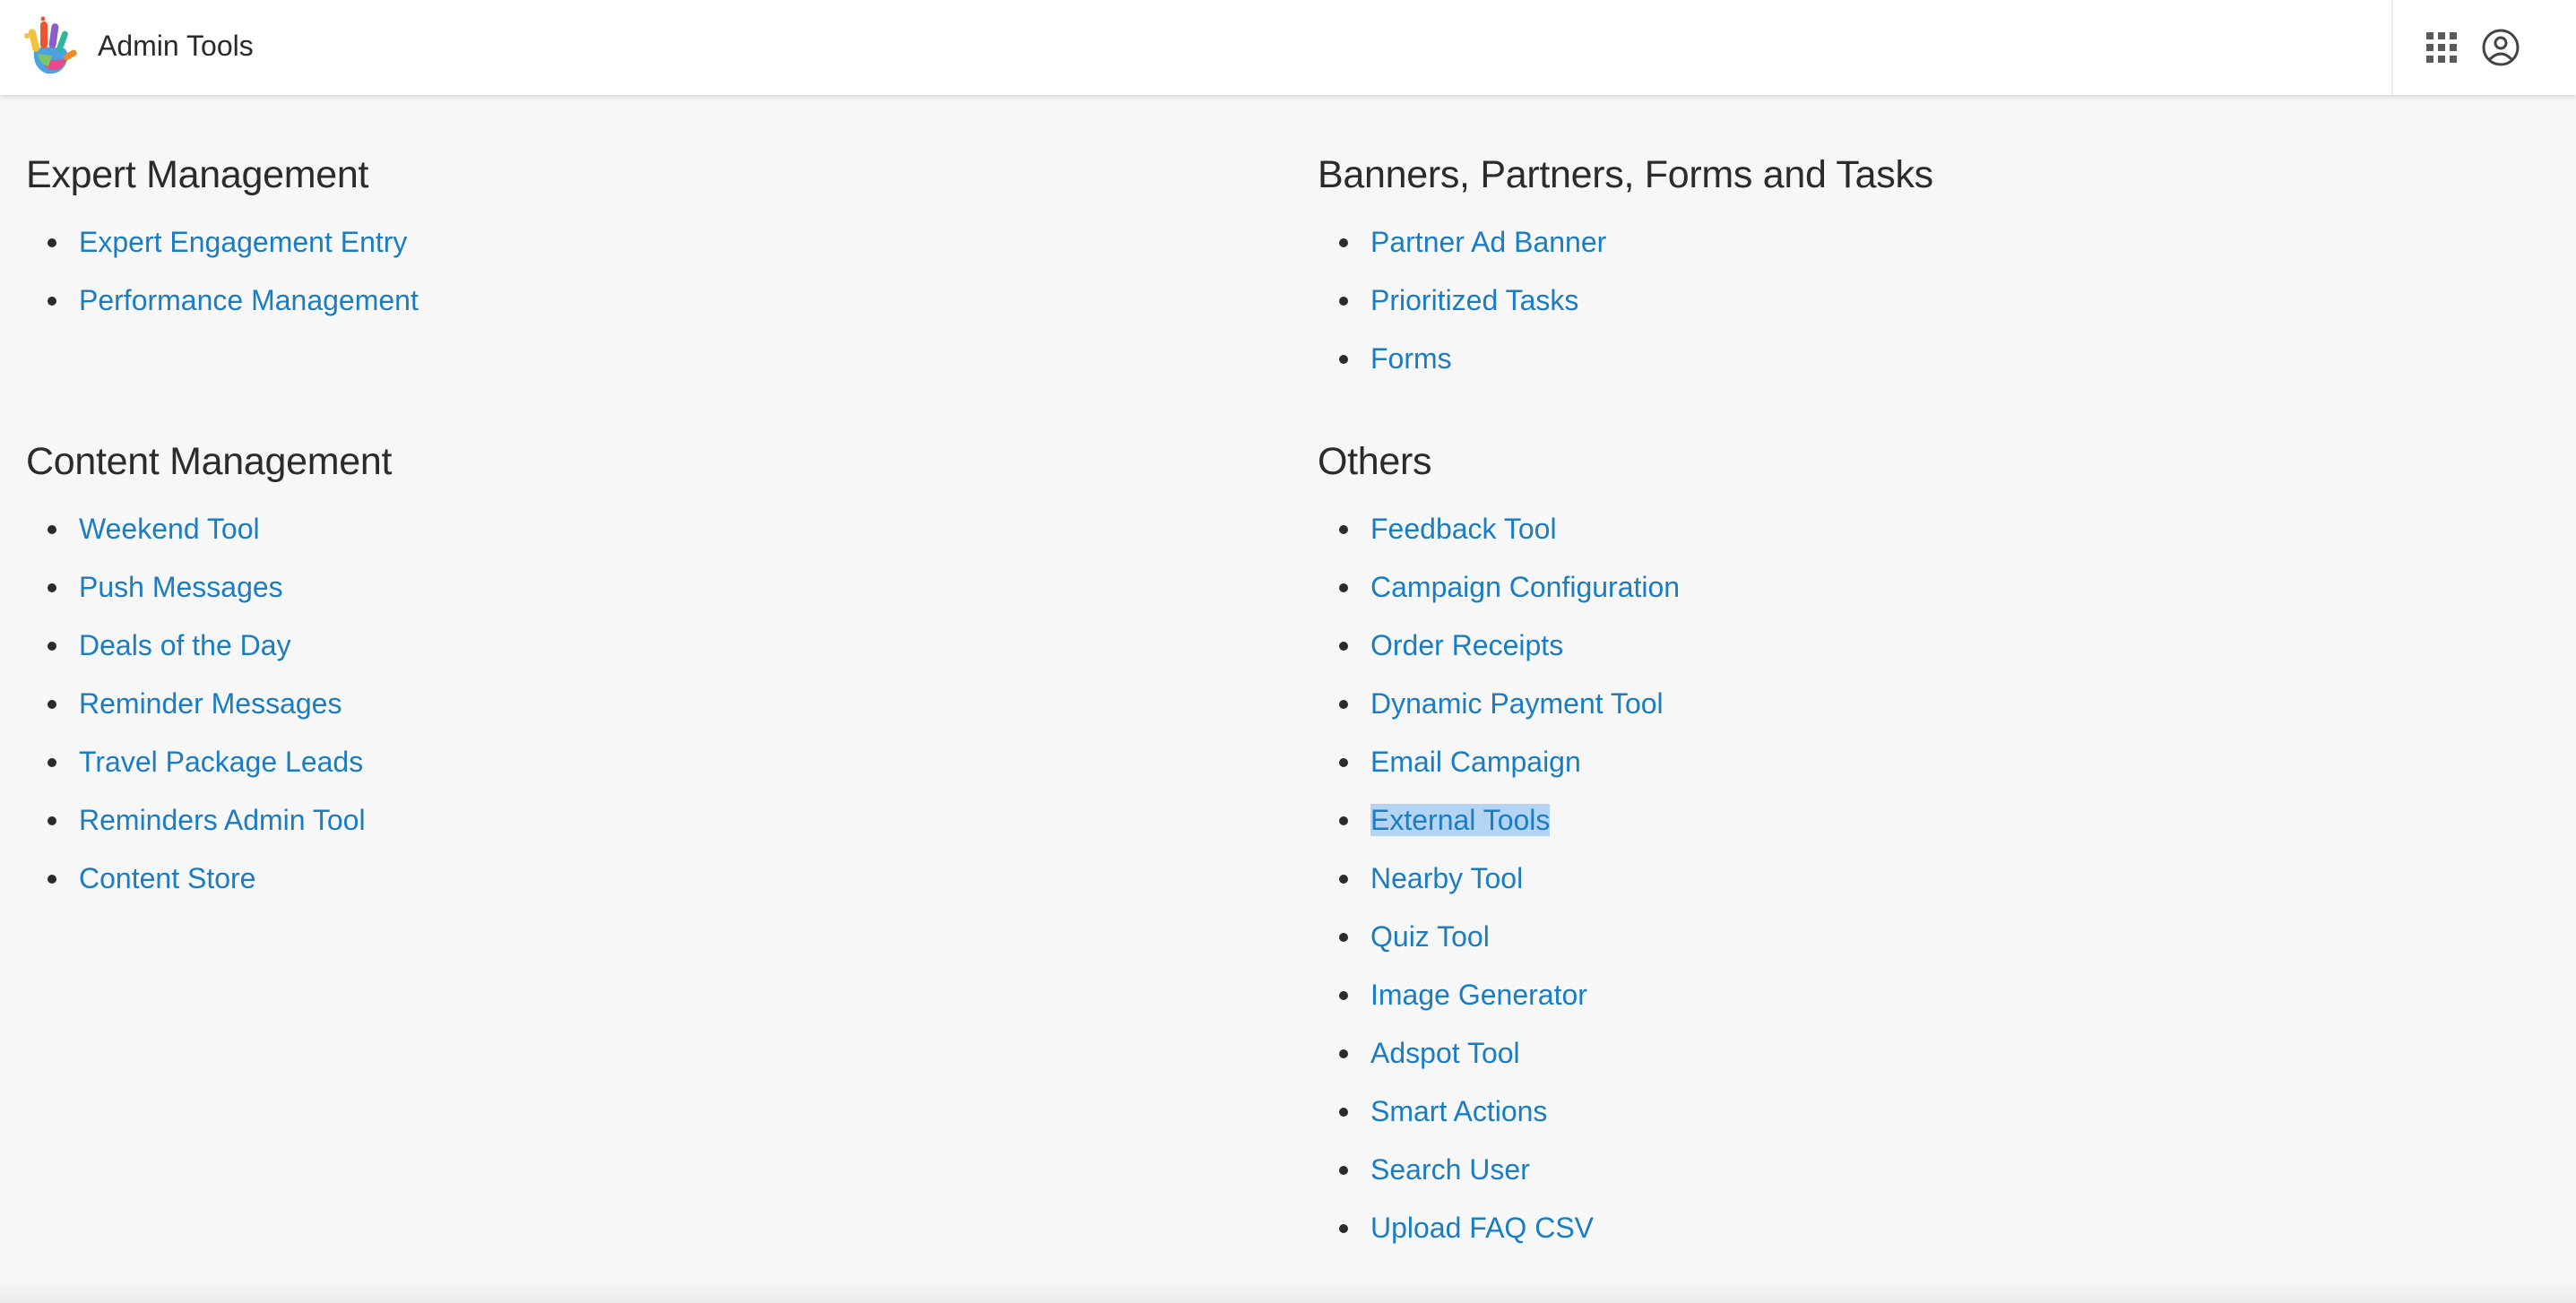 The width and height of the screenshot is (2576, 1303). What do you see at coordinates (1488, 242) in the screenshot?
I see `link-partner-ad-banner: Partner Ad Banner` at bounding box center [1488, 242].